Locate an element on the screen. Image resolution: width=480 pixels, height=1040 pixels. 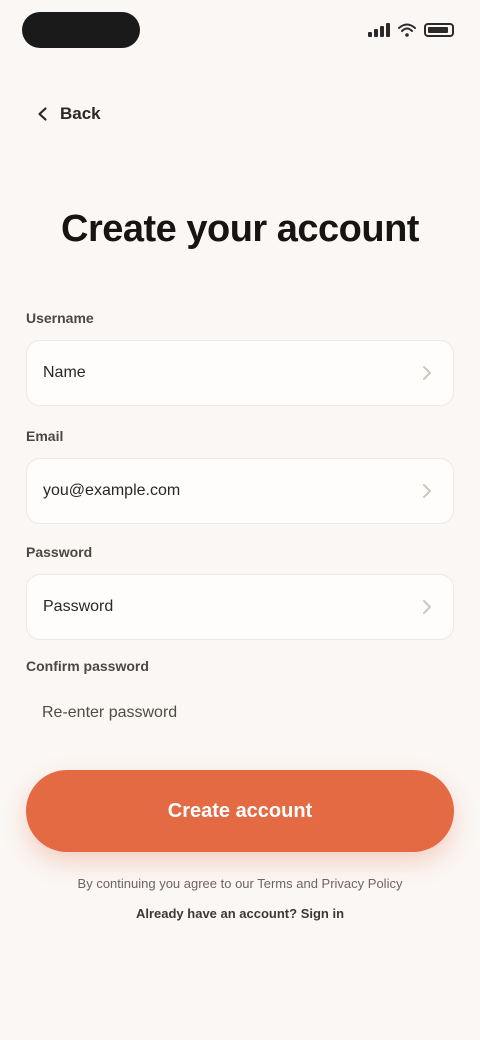
email-value: you@example.com is located at coordinates (112, 490).